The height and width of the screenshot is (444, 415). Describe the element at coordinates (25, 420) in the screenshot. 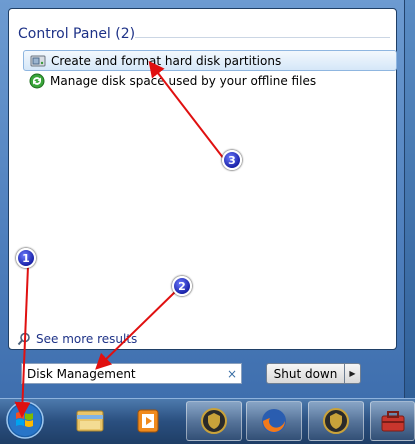

I see `windows-start-orb-icon` at that location.